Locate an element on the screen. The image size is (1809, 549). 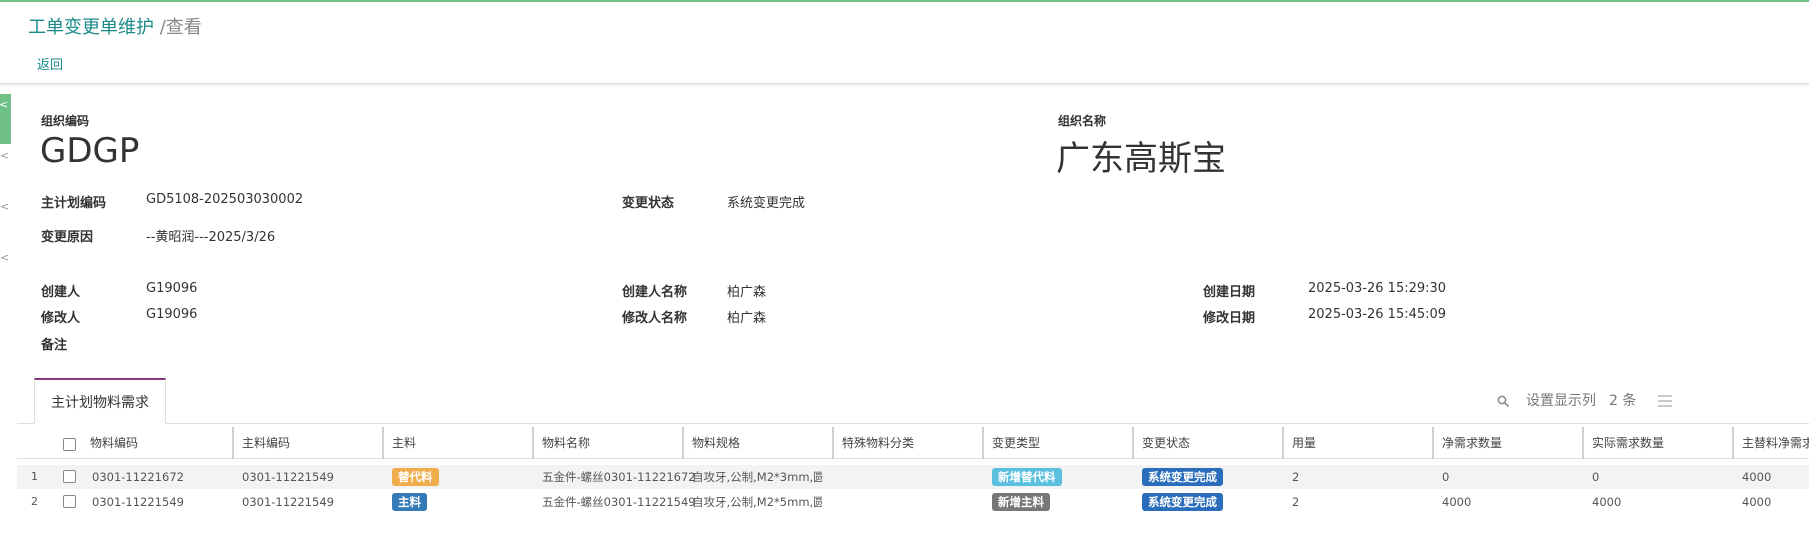
change-type-badge: 新增替代料 is located at coordinates (1027, 477).